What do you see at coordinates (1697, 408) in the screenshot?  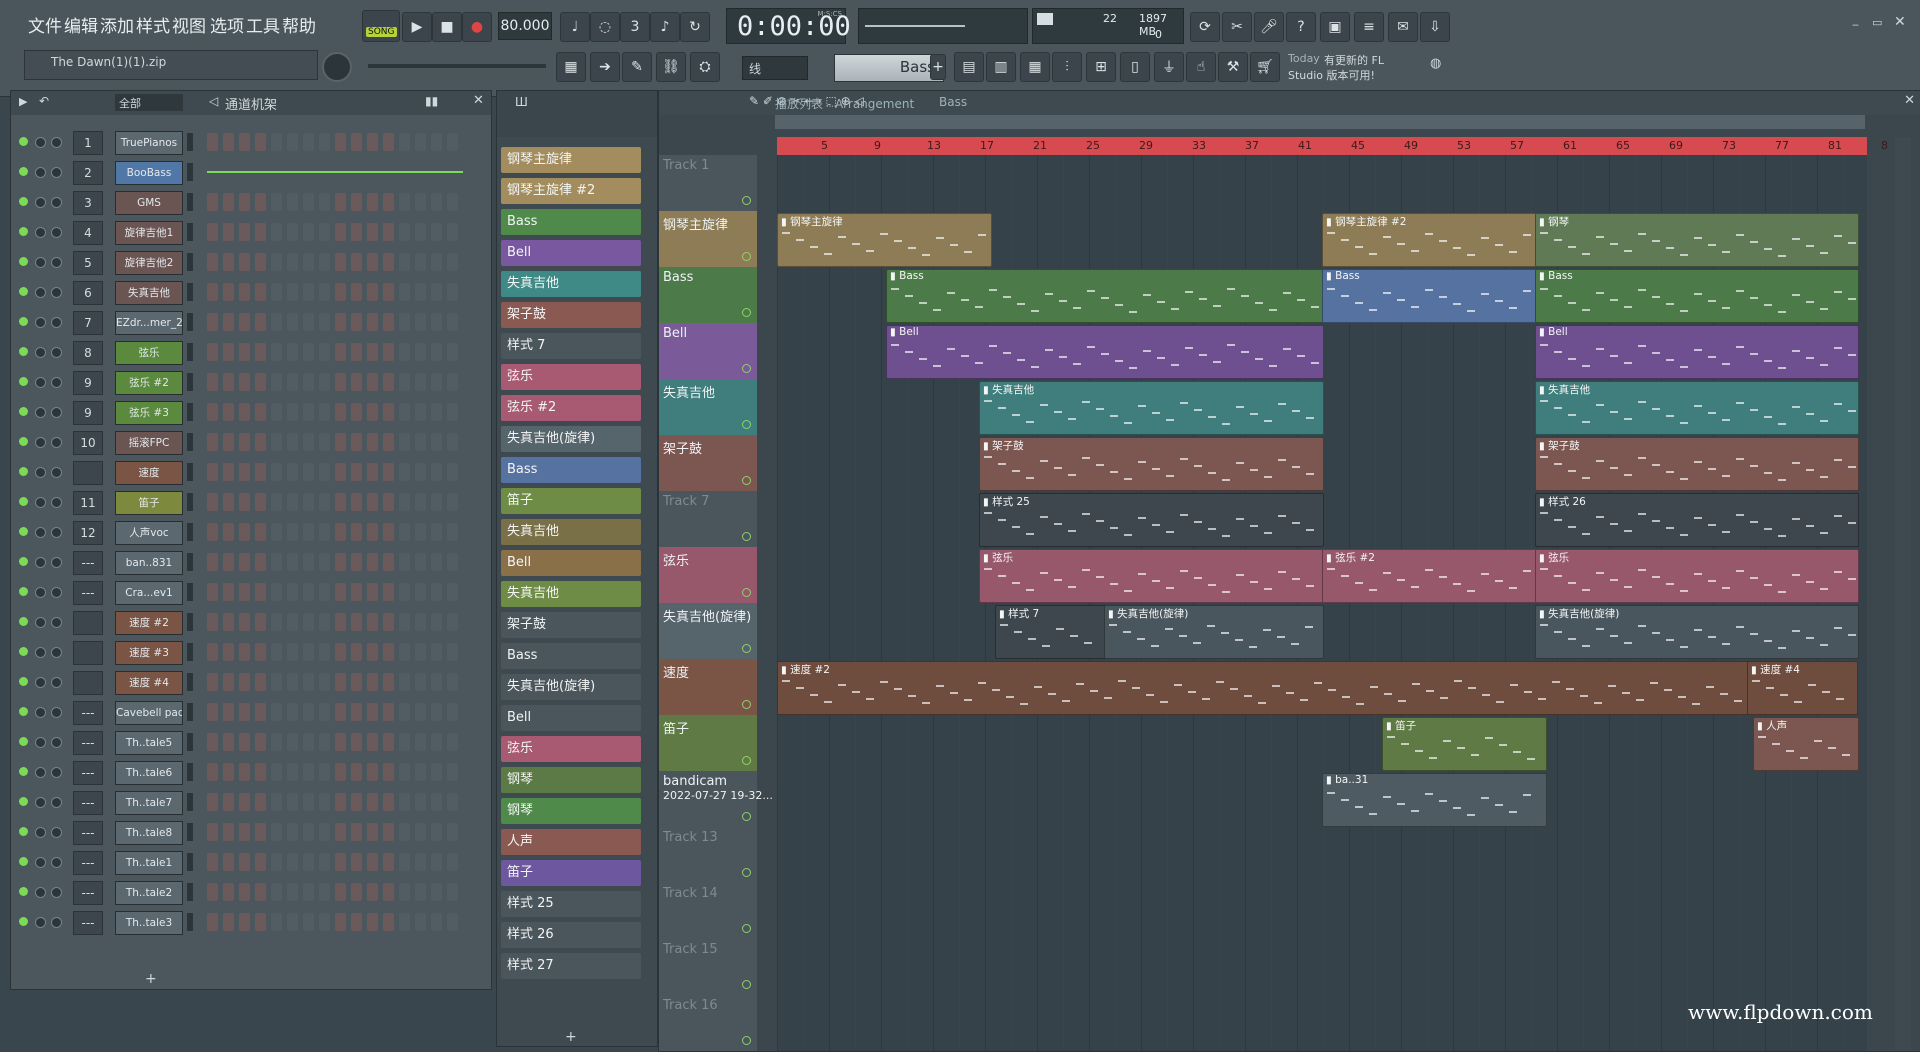 I see `playlist-clip: ▮ 失真吉他` at bounding box center [1697, 408].